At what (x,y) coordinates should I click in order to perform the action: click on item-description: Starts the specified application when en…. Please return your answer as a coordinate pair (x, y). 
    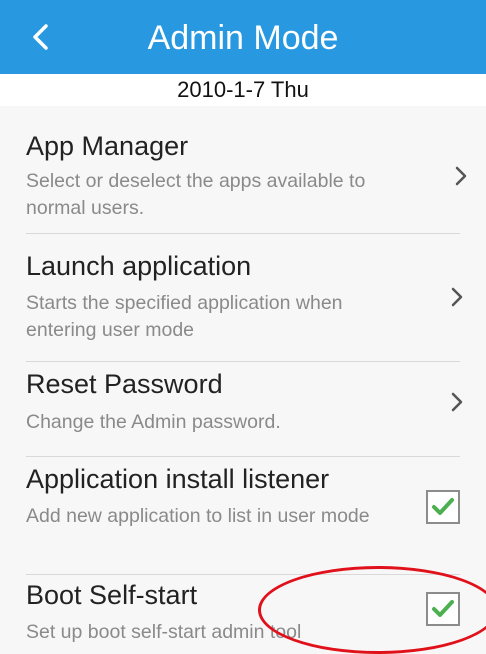
    Looking at the image, I should click on (184, 316).